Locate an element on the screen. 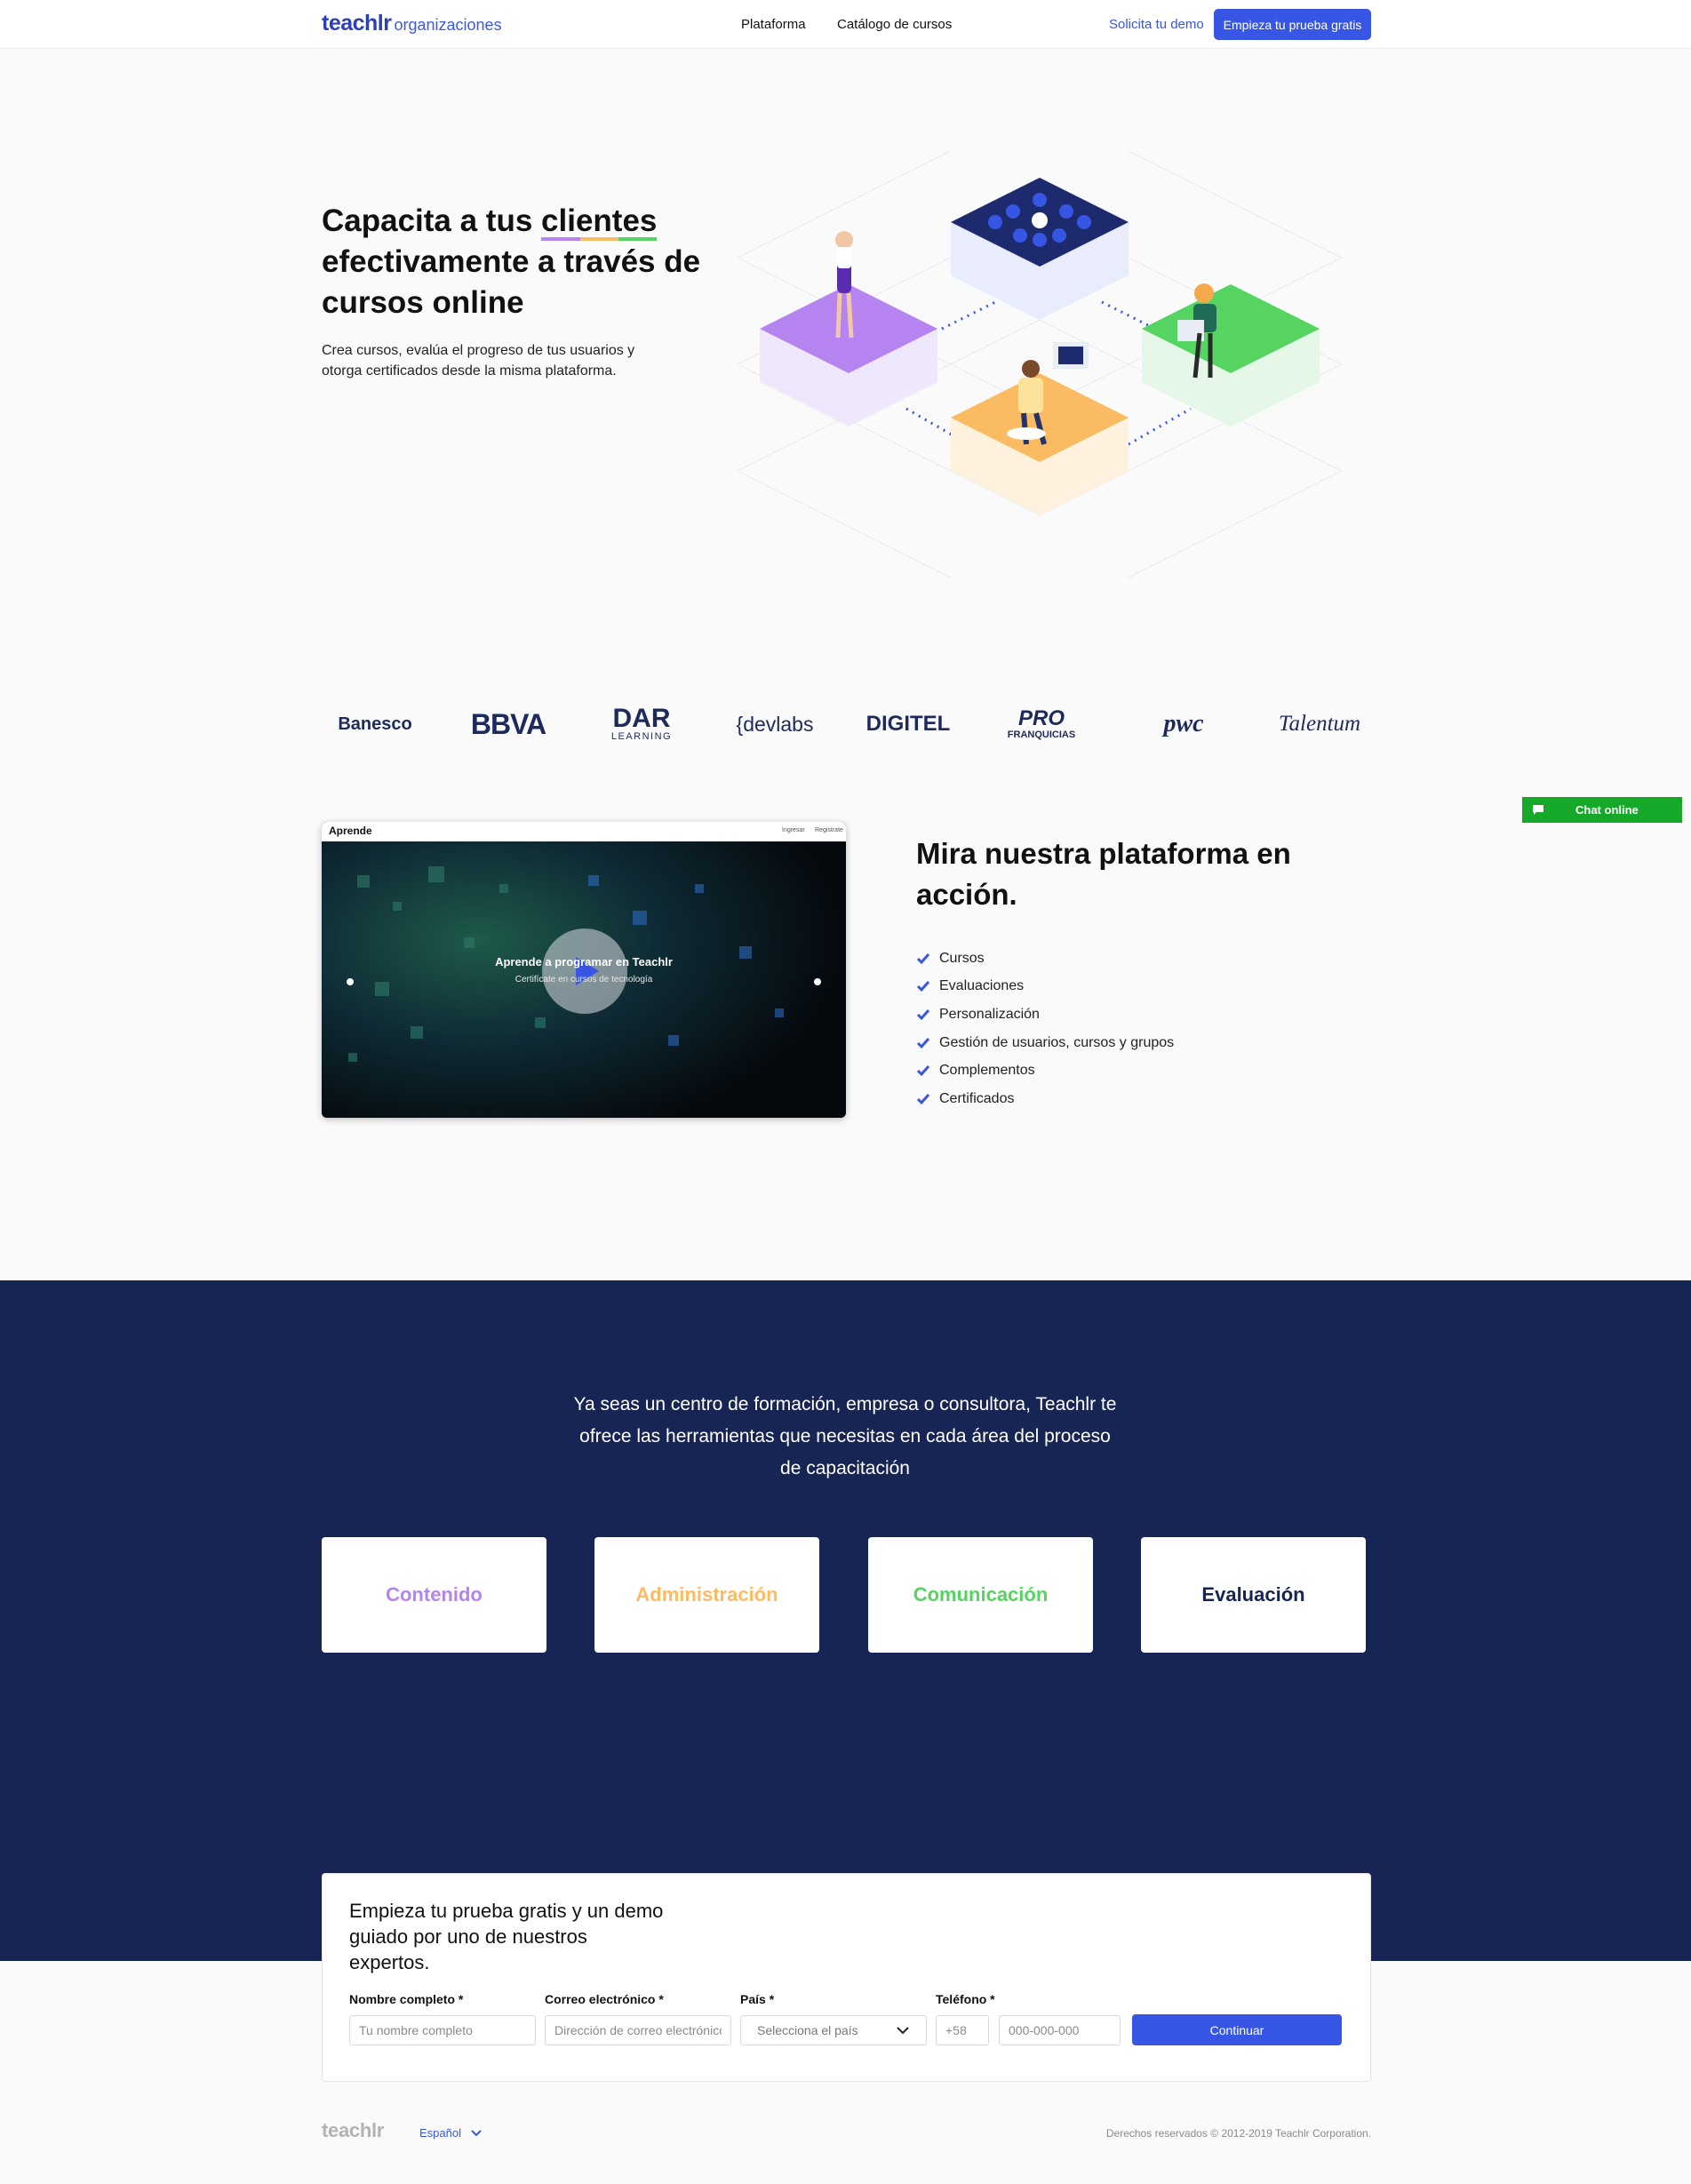 The width and height of the screenshot is (1691, 2184). feature-item: Gestión de usuarios, cursos y grupos is located at coordinates (1045, 1043).